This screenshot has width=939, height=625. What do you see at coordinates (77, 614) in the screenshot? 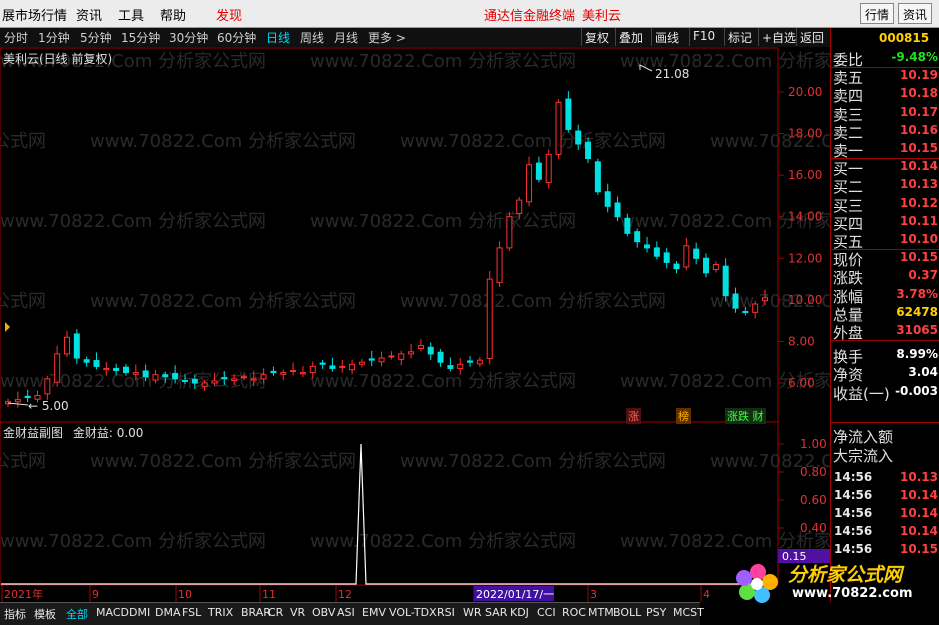
I see `indicator-tab-全部: 全部` at bounding box center [77, 614].